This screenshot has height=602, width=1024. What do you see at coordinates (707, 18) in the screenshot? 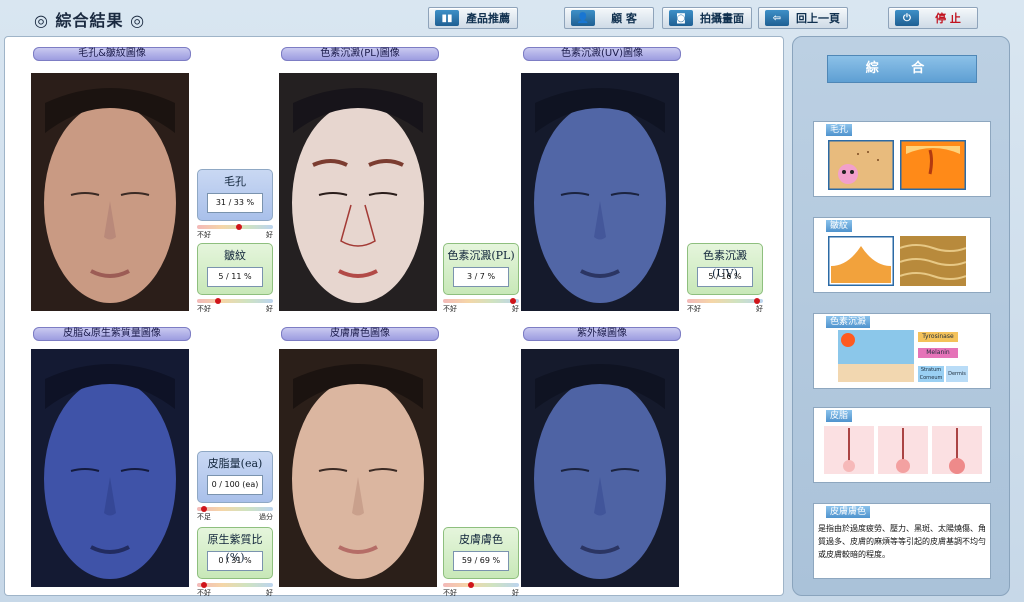
I see `capture-screen-button: ◙ 拍攝畫面` at bounding box center [707, 18].